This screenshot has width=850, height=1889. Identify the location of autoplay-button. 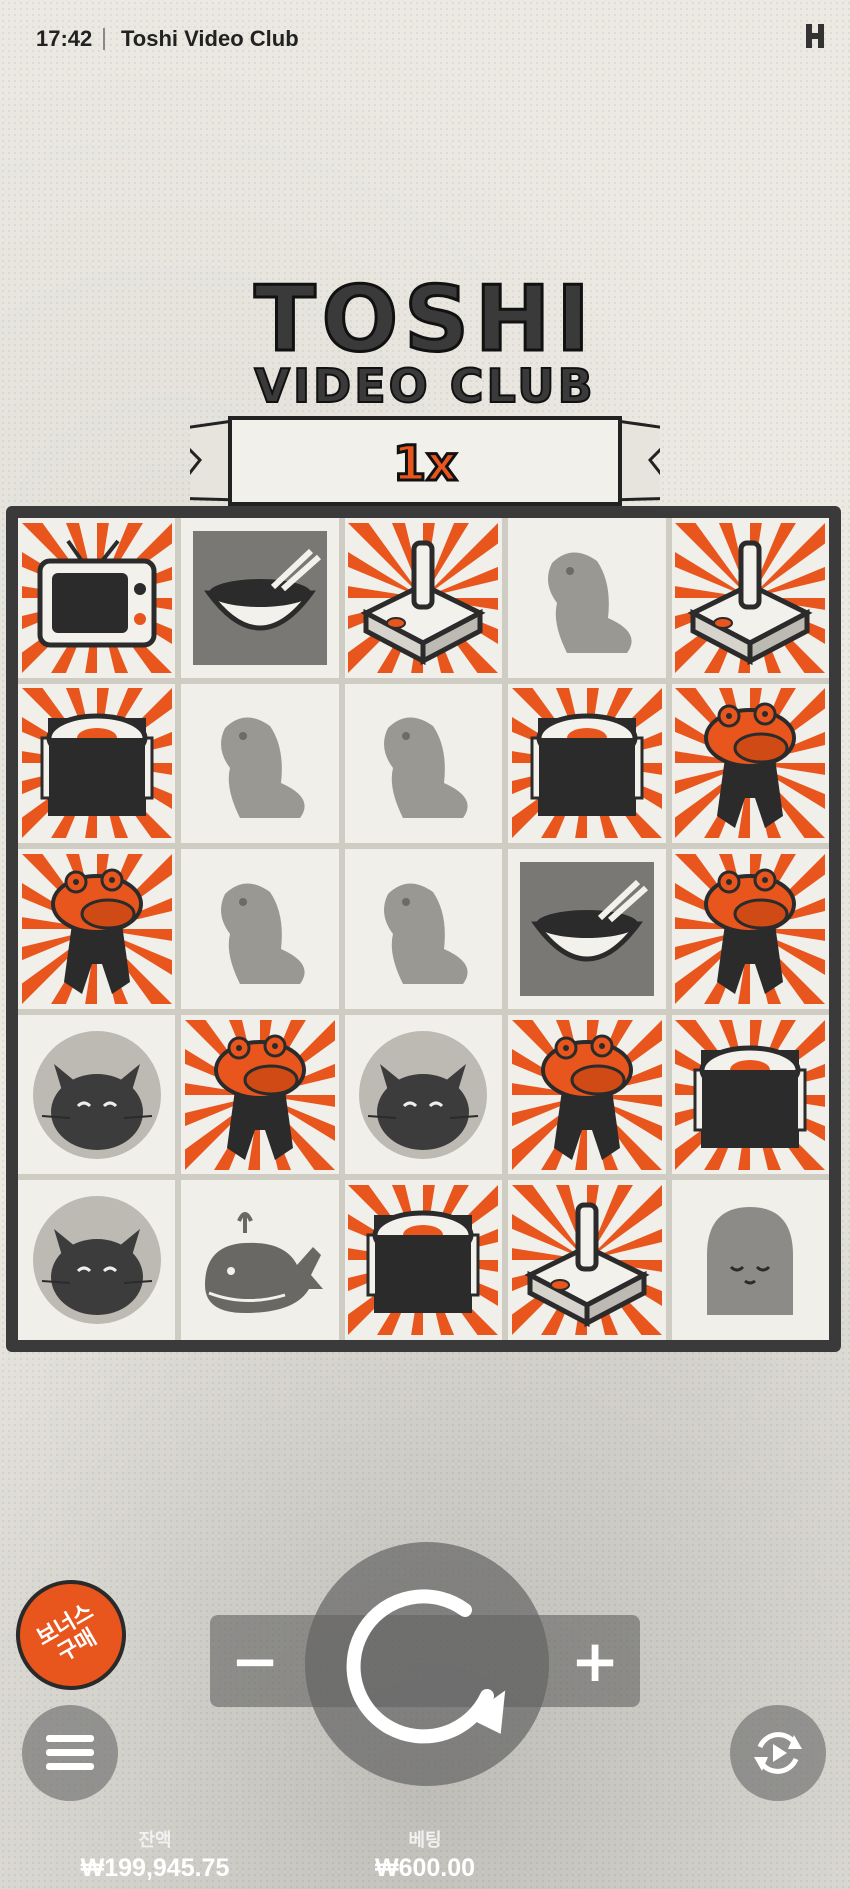
(778, 1753).